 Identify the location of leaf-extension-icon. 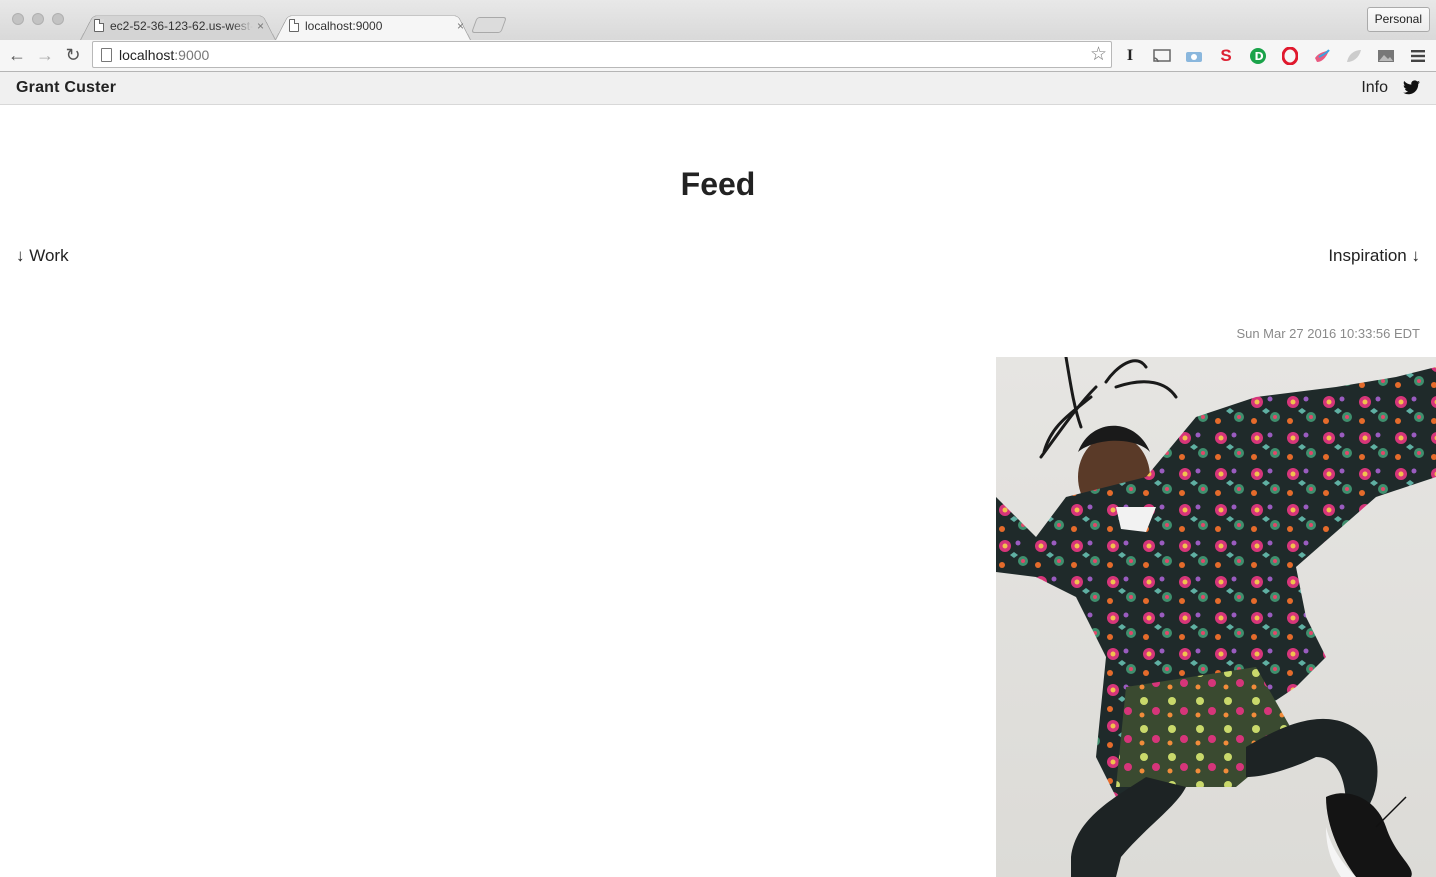
(1354, 56).